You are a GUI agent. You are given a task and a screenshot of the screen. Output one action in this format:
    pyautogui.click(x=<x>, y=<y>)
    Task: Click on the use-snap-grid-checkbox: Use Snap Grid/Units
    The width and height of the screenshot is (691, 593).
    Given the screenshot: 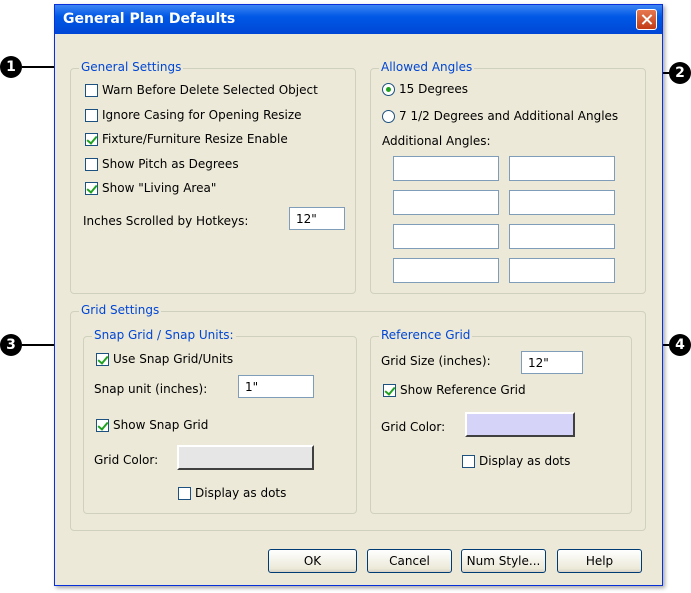 What is the action you would take?
    pyautogui.click(x=164, y=359)
    